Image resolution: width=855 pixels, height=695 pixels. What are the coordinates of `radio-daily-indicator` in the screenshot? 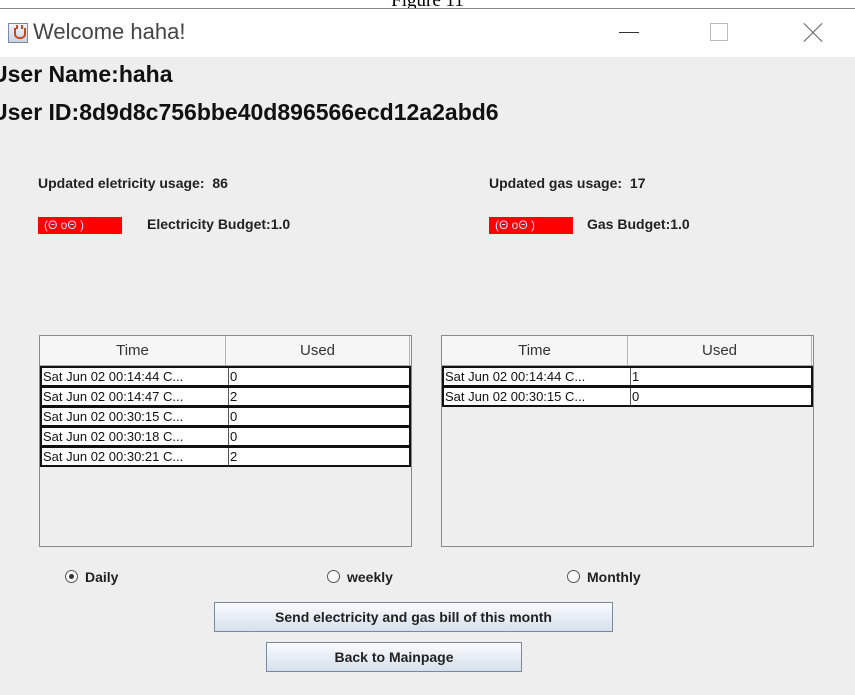 It's located at (71, 576).